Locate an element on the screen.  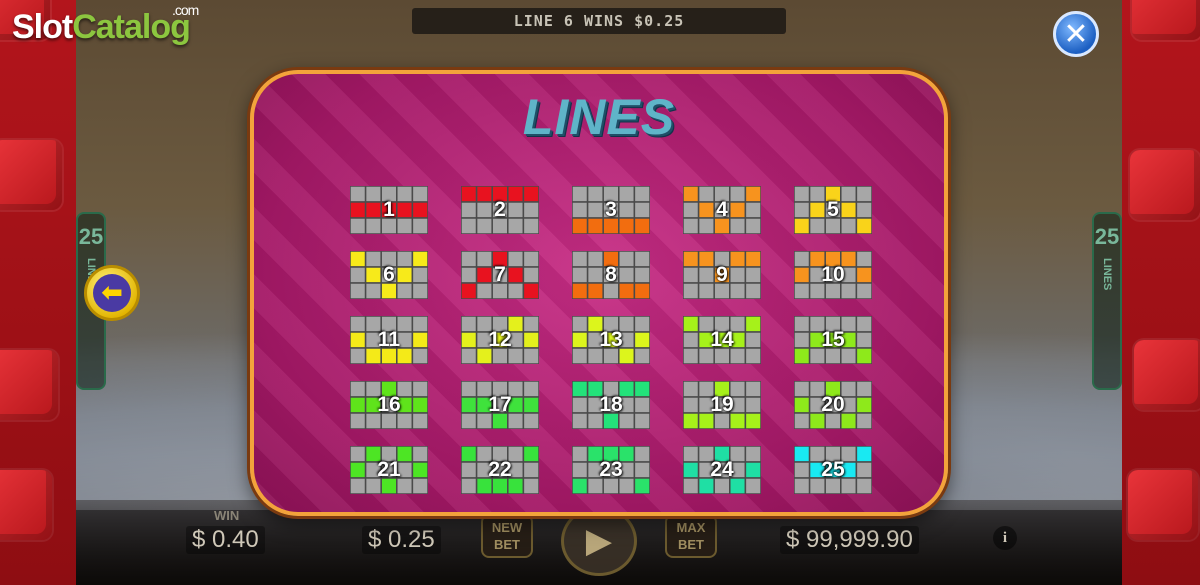
payline-card: 17 is located at coordinates (500, 405).